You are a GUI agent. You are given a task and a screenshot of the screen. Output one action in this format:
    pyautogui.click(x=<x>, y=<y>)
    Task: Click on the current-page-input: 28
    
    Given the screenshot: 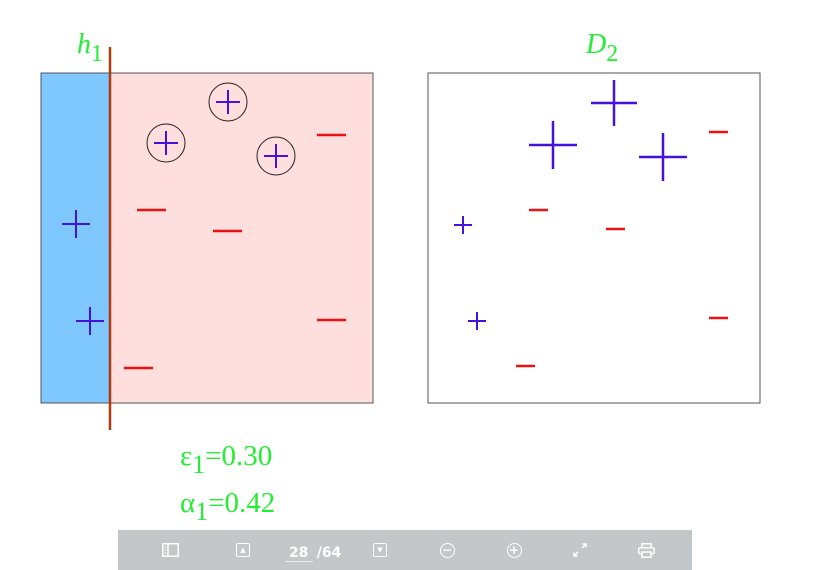 What is the action you would take?
    pyautogui.click(x=298, y=553)
    